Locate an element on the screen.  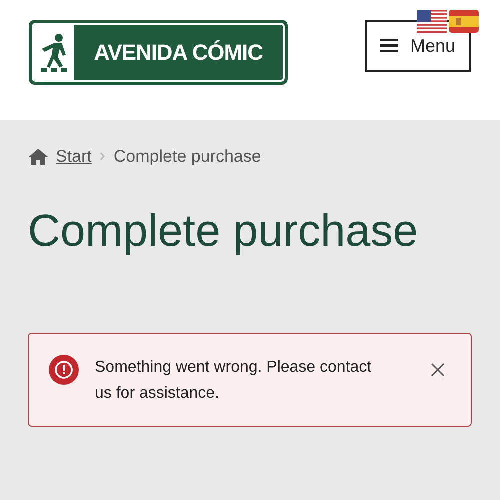
chevron-icon is located at coordinates (103, 157).